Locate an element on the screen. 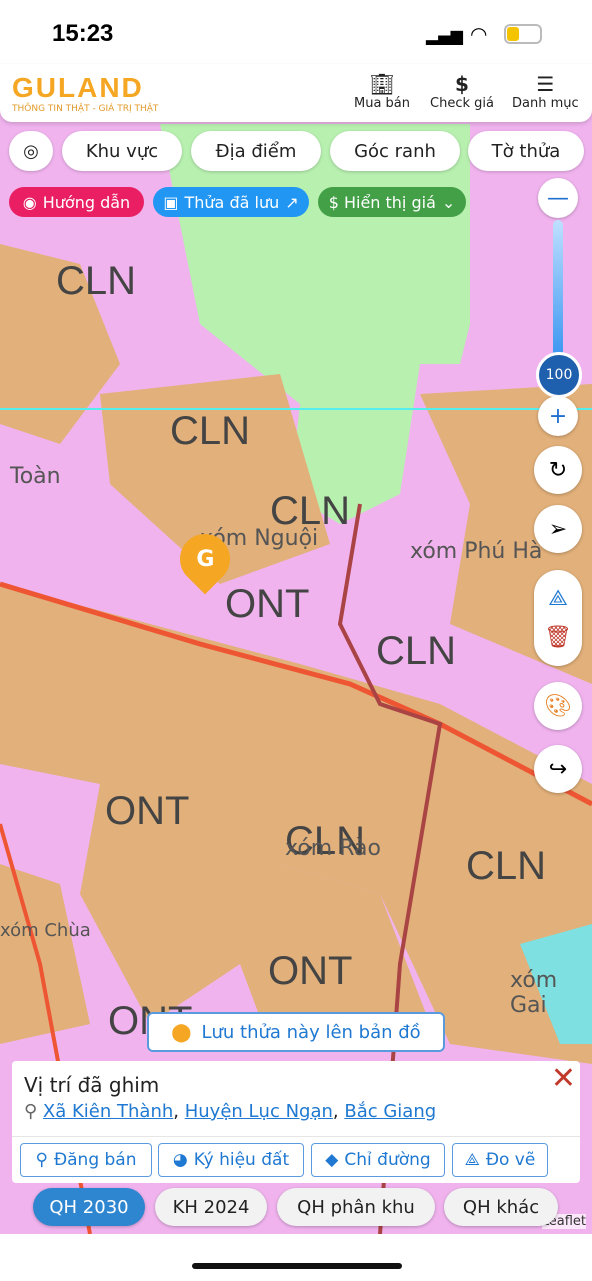 This screenshot has height=1281, width=592. measure-tools: ⟁ 🗑︎ is located at coordinates (558, 618).